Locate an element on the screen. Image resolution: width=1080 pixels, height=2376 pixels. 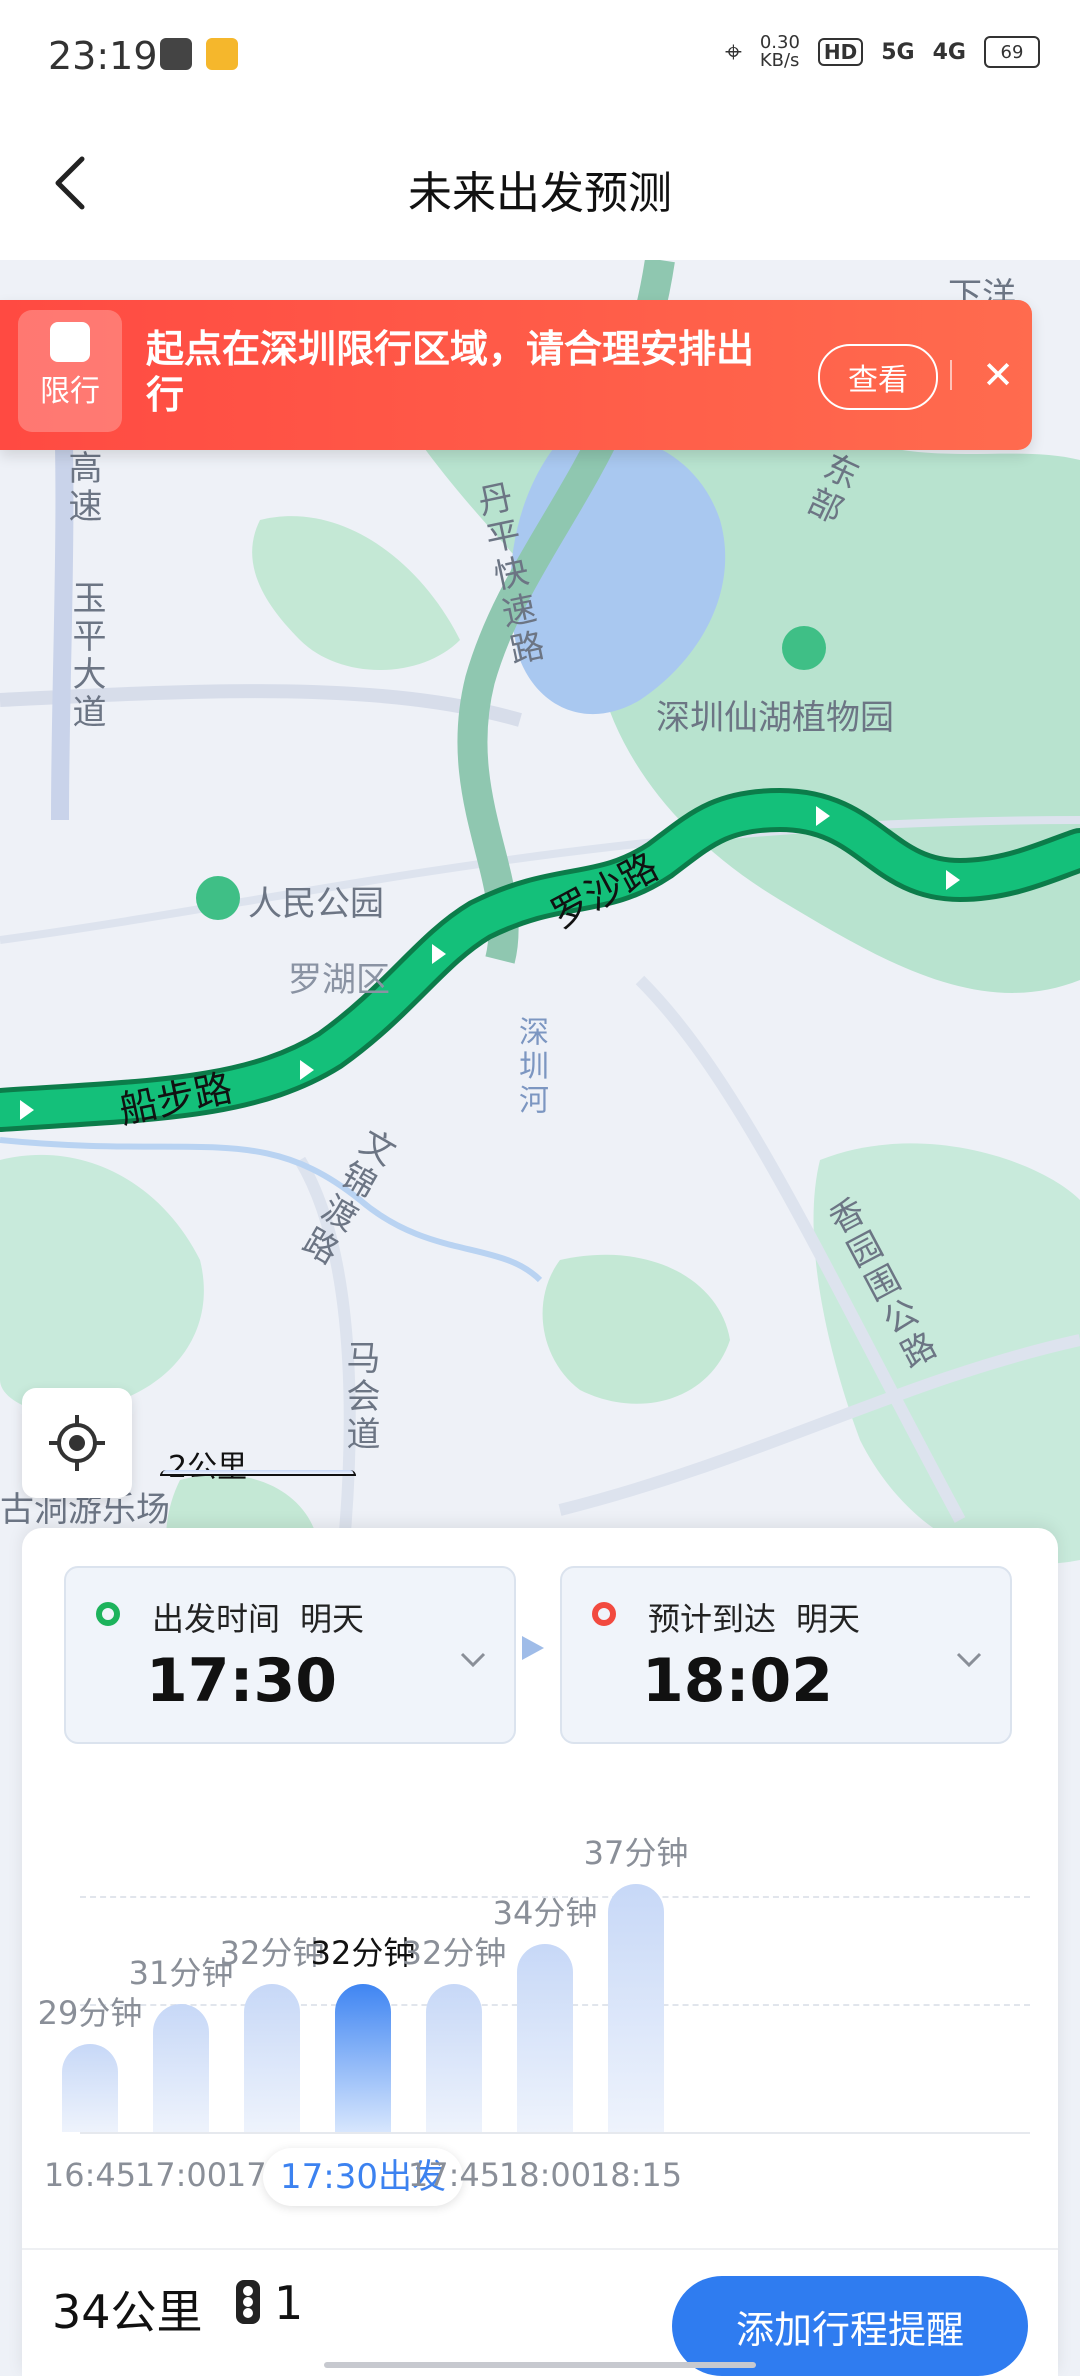
map-label-mahui: 马会道 is located at coordinates (360, 1397).